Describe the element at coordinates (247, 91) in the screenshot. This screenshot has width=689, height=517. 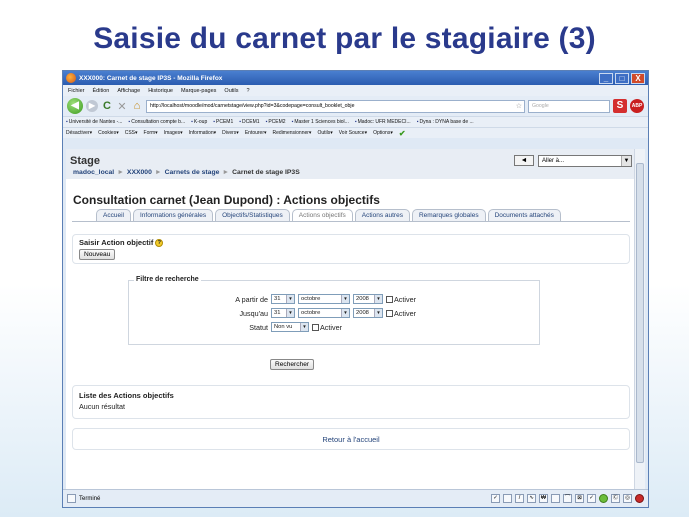
I see `menu-help: ?` at that location.